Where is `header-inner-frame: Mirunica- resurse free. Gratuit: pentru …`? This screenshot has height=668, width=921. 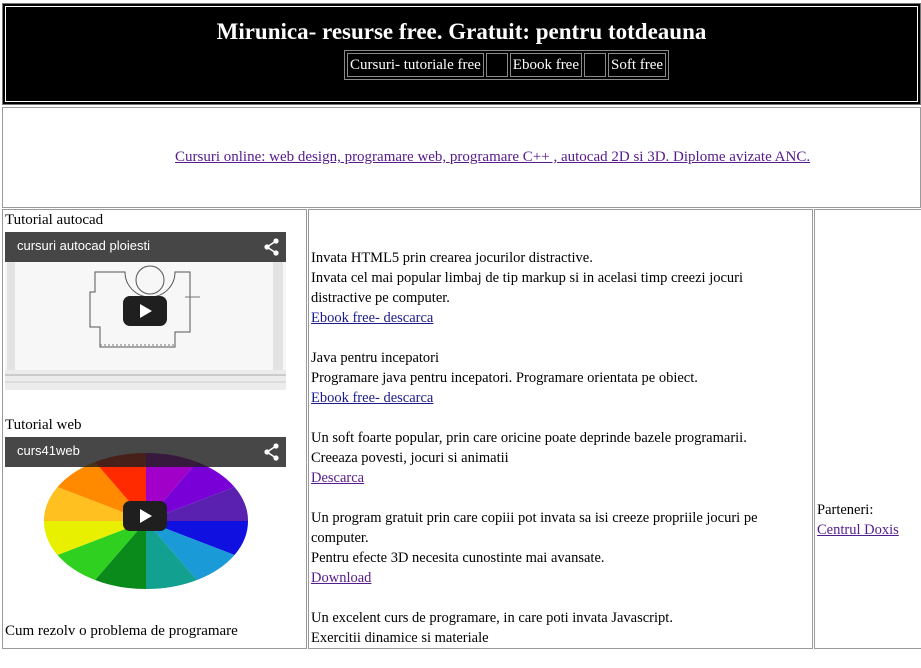
header-inner-frame: Mirunica- resurse free. Gratuit: pentru … is located at coordinates (461, 54).